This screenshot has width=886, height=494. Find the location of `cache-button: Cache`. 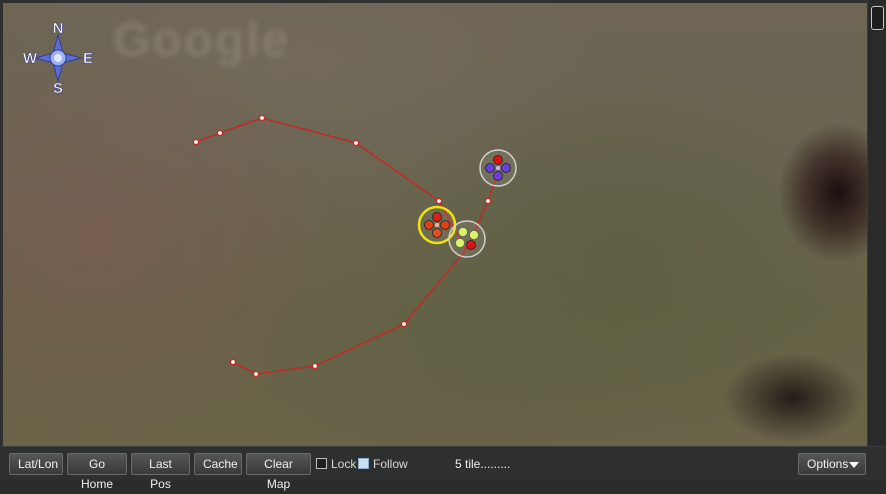

cache-button: Cache is located at coordinates (218, 464).